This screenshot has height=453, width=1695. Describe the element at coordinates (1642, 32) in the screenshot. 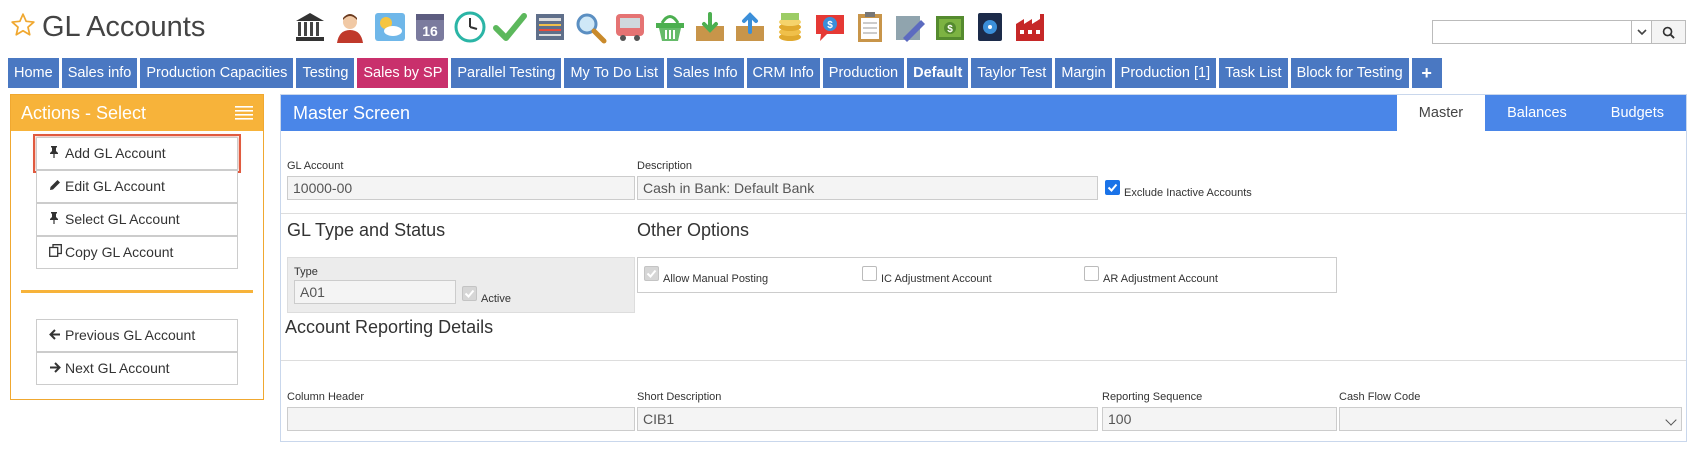

I see `search-dropdown-button` at that location.